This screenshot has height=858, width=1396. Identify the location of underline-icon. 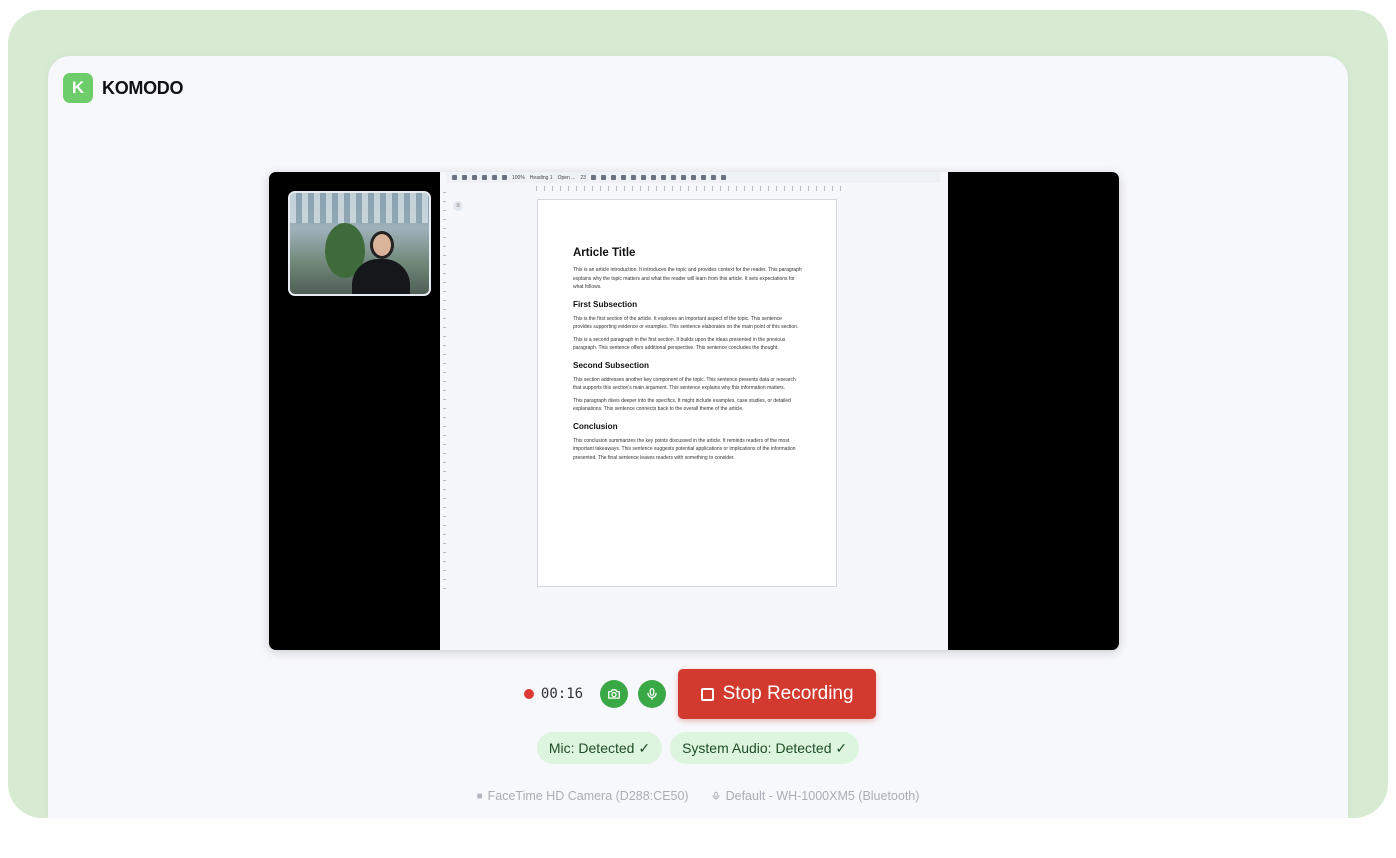
(613, 177).